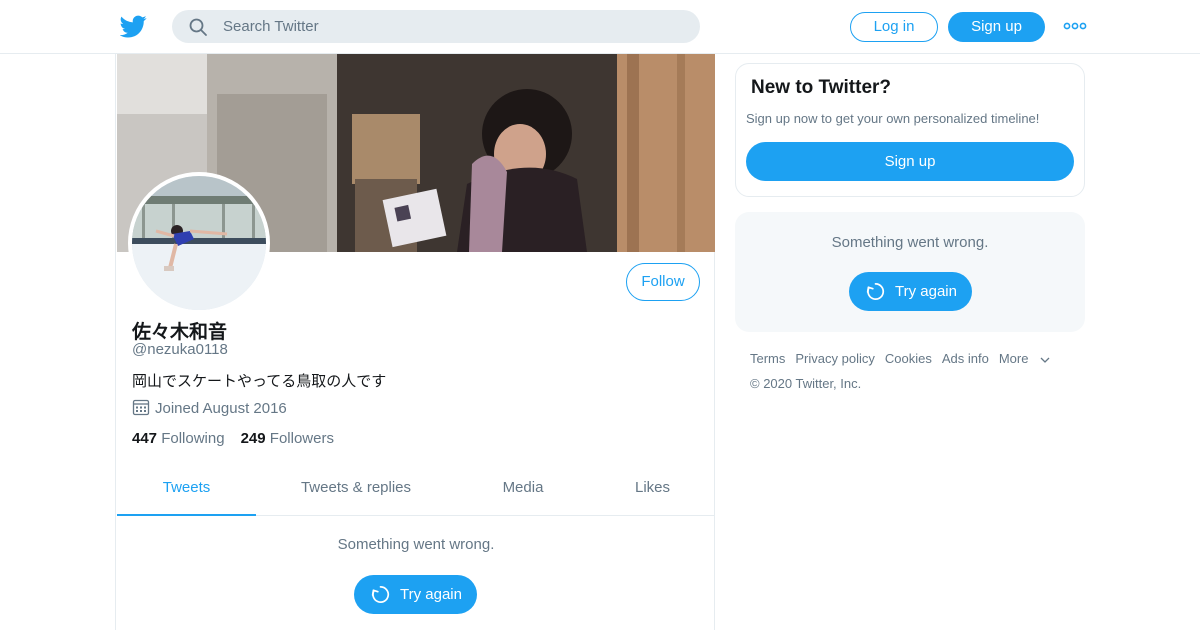 The image size is (1200, 630). I want to click on profile-bio: 岡山でスケートやってる鳥取の人です, so click(259, 381).